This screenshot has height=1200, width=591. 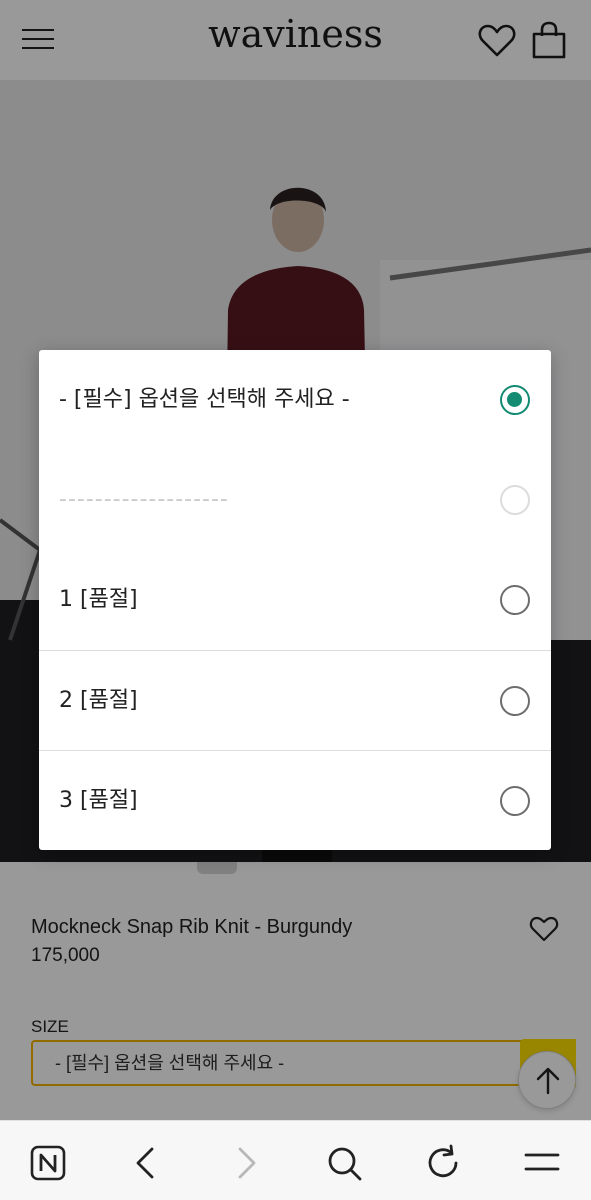 What do you see at coordinates (144, 499) in the screenshot?
I see `option-label: -------------------` at bounding box center [144, 499].